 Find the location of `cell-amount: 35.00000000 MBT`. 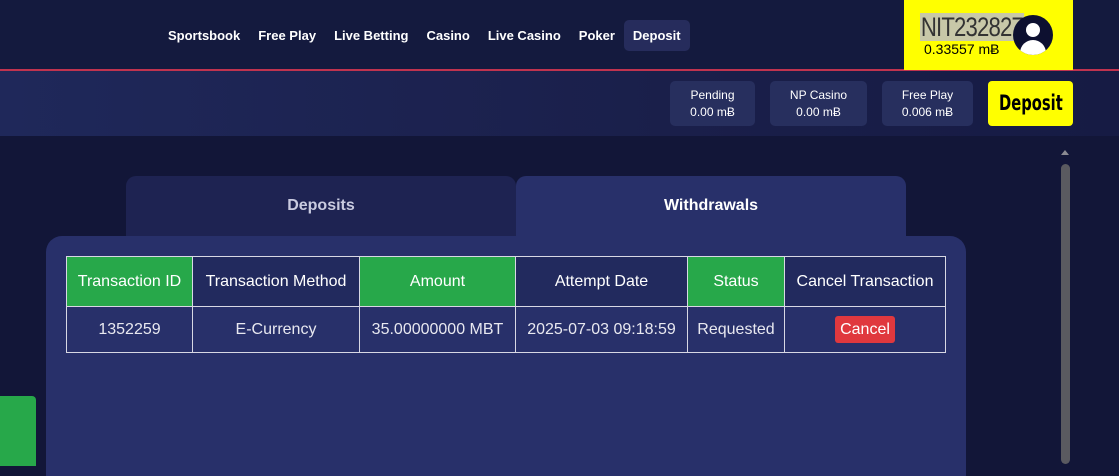

cell-amount: 35.00000000 MBT is located at coordinates (437, 329).